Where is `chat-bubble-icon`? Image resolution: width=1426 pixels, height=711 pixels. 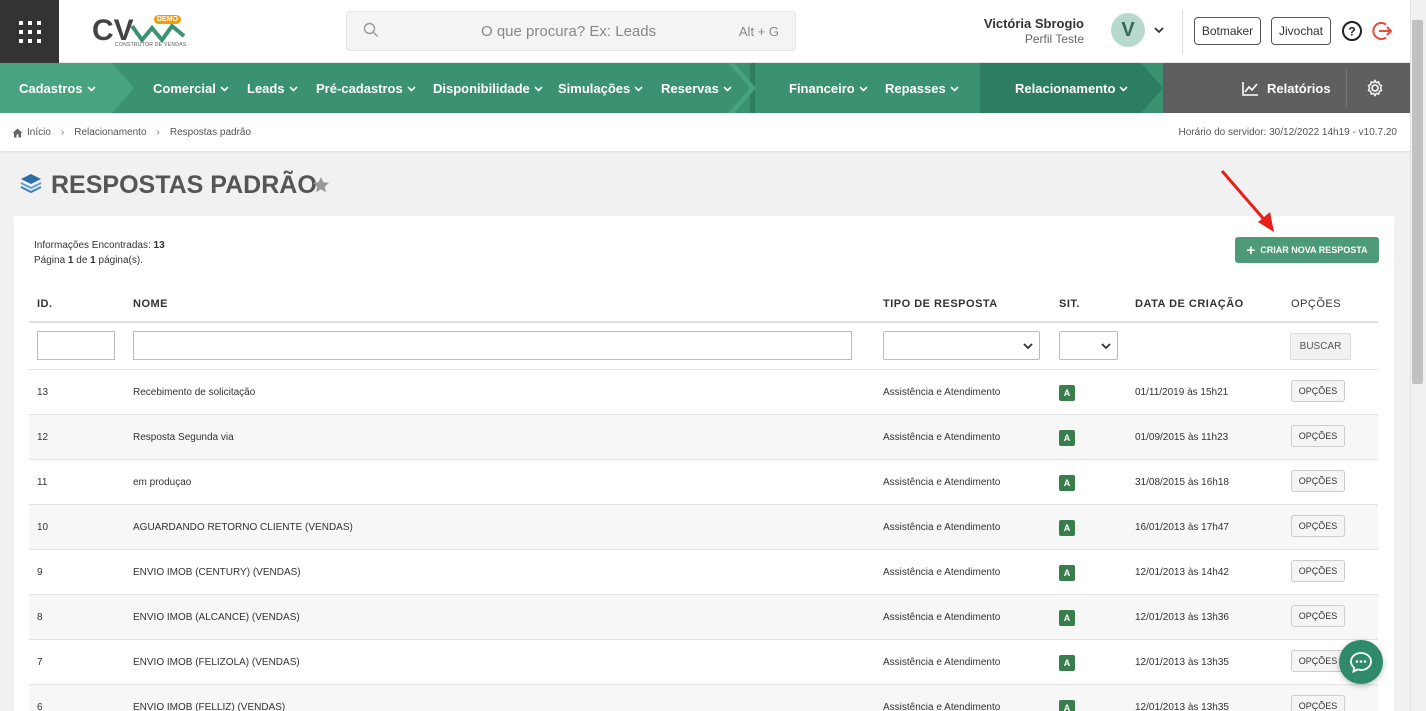
chat-bubble-icon is located at coordinates (1361, 662).